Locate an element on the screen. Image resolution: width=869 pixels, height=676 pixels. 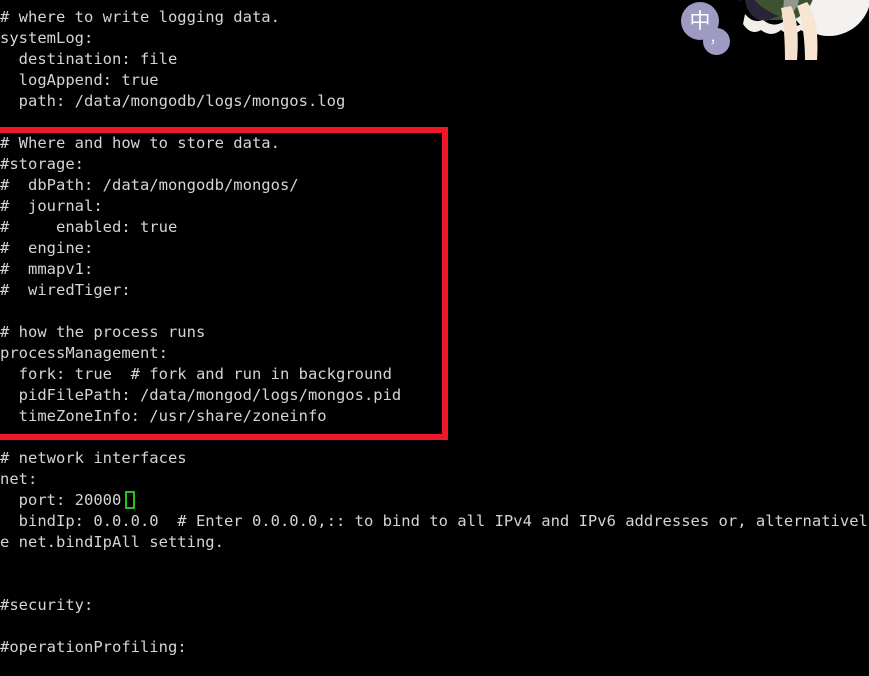
terminal-line: # how the process runs is located at coordinates (103, 332).